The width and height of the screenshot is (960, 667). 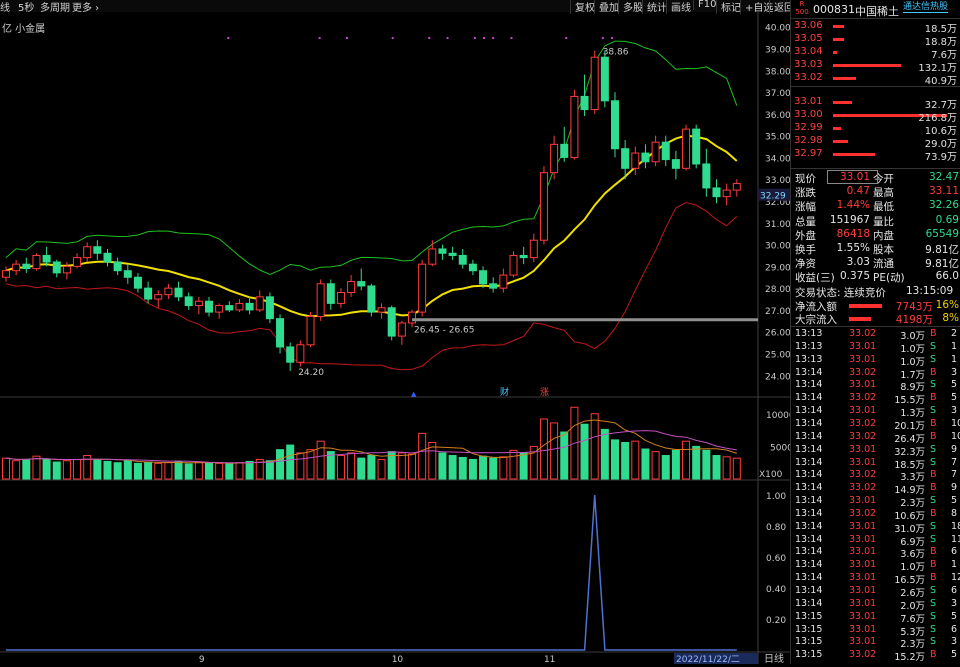 What do you see at coordinates (875, 292) in the screenshot?
I see `trade-status-row: 交易状态: 连续竞价 13:15:09` at bounding box center [875, 292].